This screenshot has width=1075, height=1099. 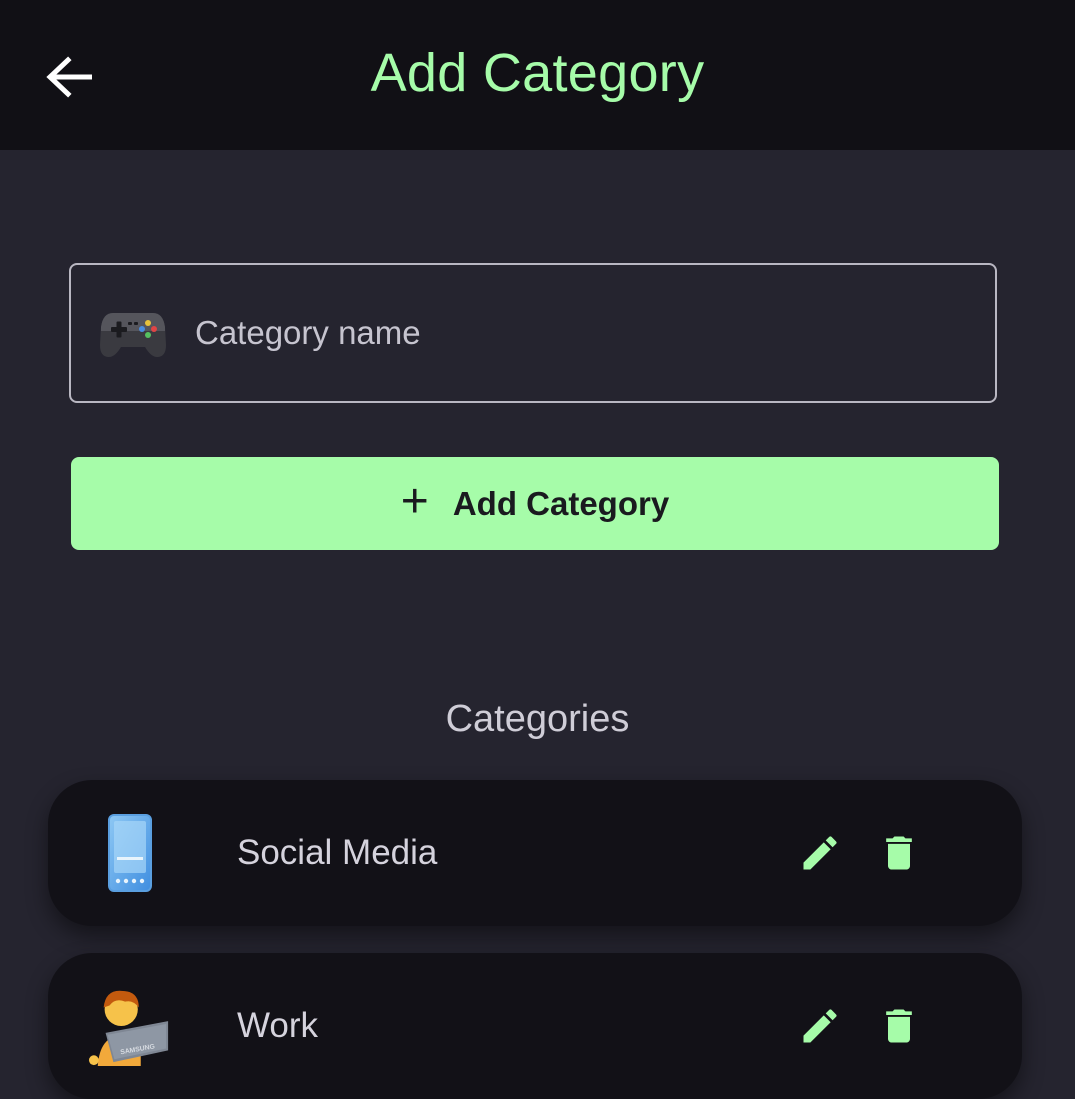 I want to click on plus-icon: +, so click(x=414, y=501).